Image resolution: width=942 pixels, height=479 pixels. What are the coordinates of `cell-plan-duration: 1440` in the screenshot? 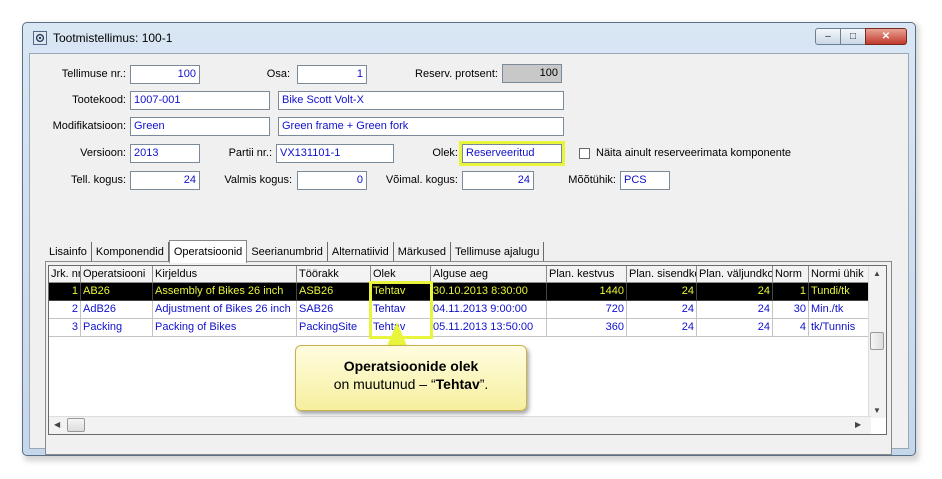 It's located at (587, 292).